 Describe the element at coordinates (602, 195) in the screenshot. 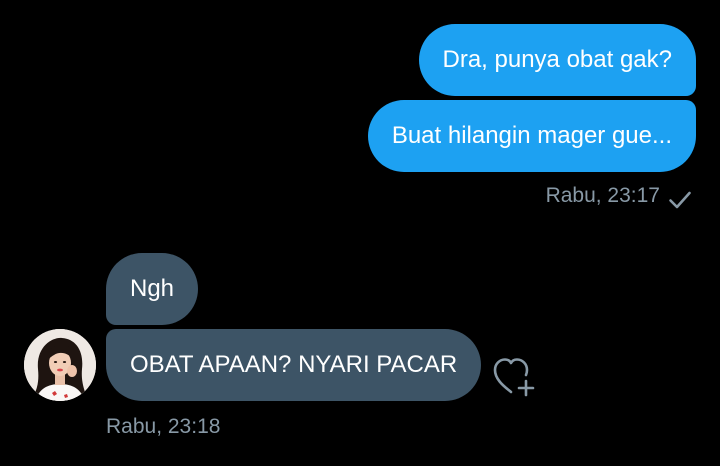

I see `sent-timestamp: Rabu, 23:17` at that location.